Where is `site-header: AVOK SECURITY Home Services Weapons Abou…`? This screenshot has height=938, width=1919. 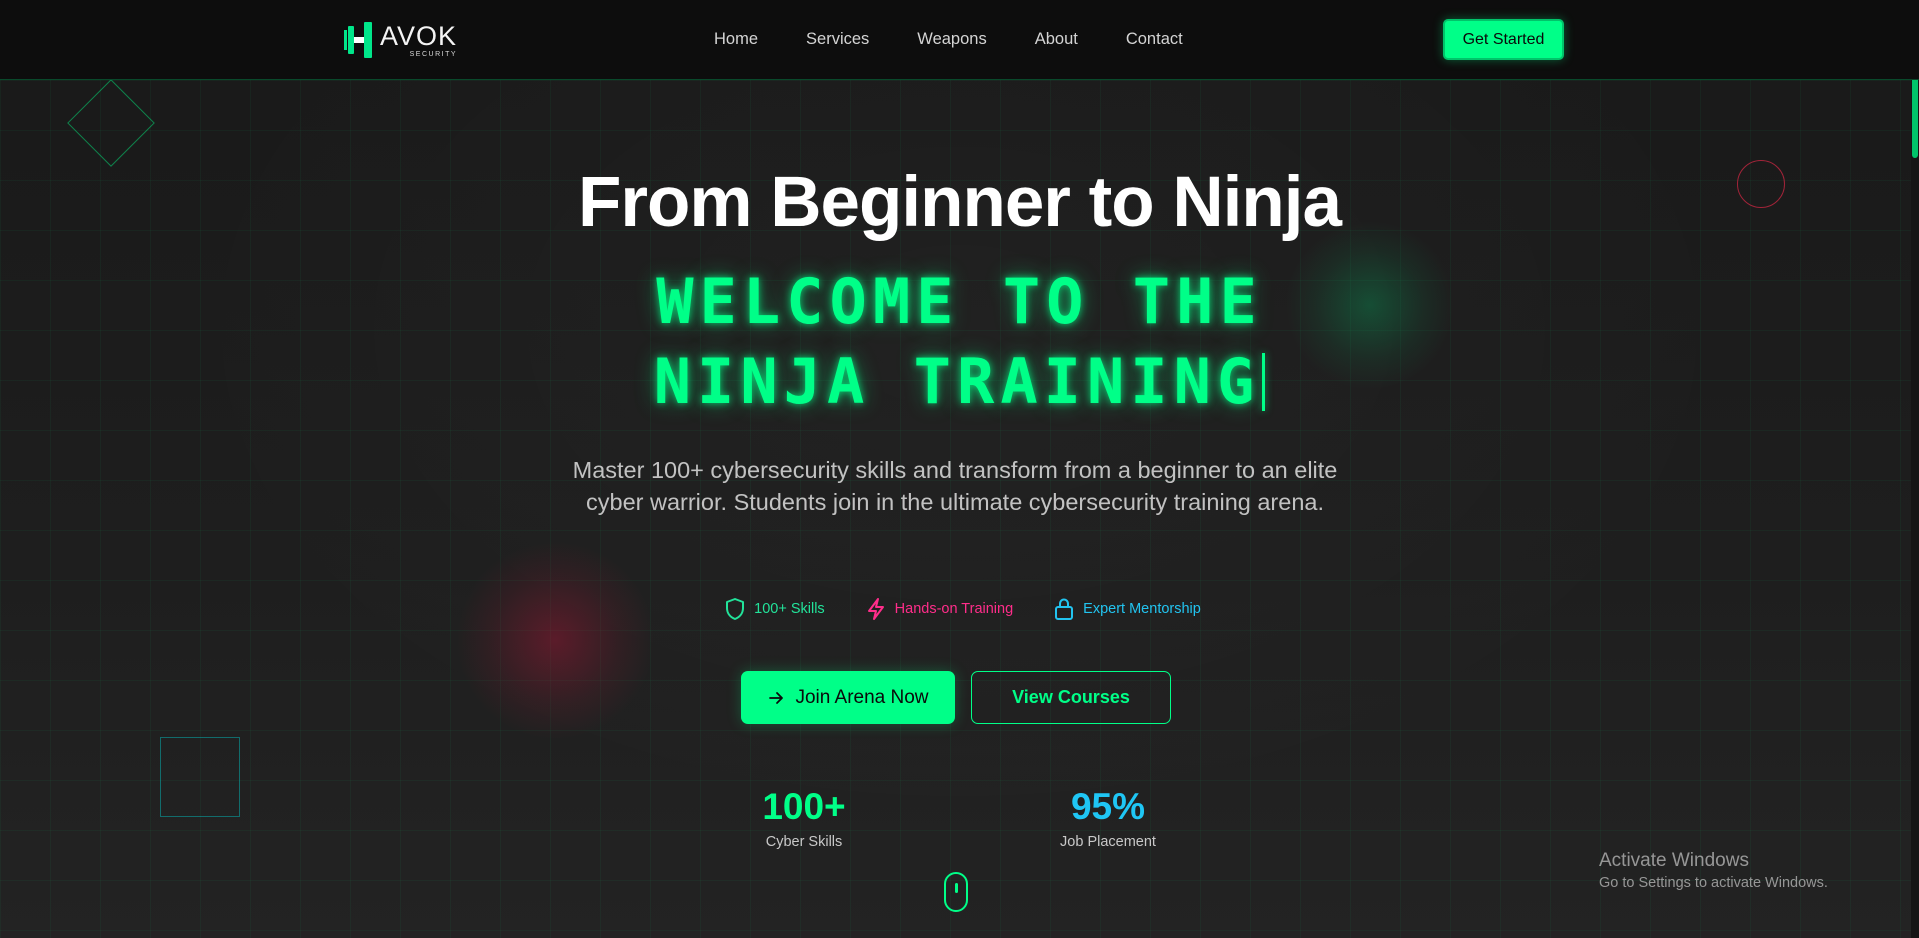
site-header: AVOK SECURITY Home Services Weapons Abou… is located at coordinates (959, 40).